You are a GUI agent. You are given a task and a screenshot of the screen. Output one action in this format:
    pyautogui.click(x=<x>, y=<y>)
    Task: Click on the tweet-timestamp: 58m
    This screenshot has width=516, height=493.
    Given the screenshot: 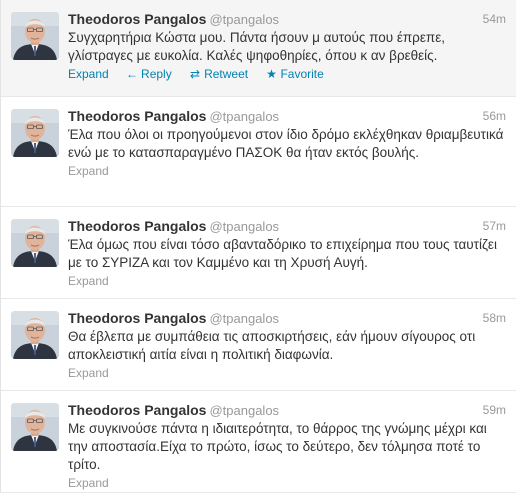 What is the action you would take?
    pyautogui.click(x=494, y=318)
    